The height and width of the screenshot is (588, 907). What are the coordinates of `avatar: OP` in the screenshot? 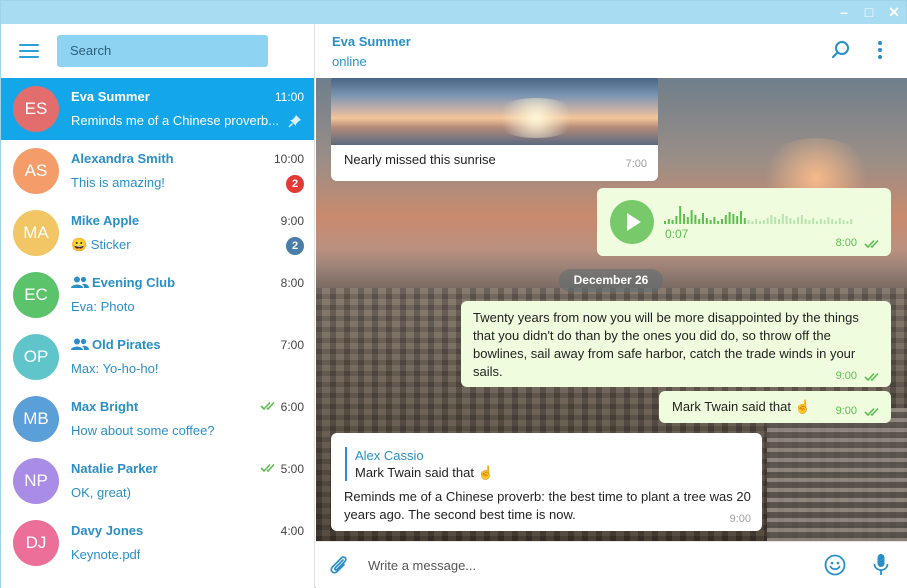 It's located at (36, 357).